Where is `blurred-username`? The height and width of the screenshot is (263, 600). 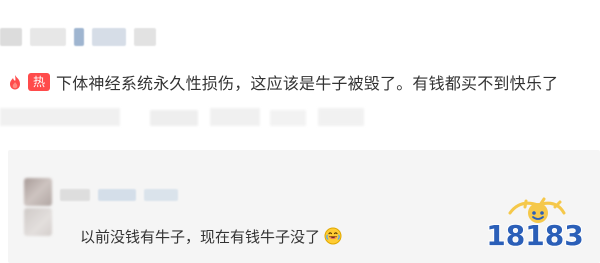
blurred-username is located at coordinates (78, 37).